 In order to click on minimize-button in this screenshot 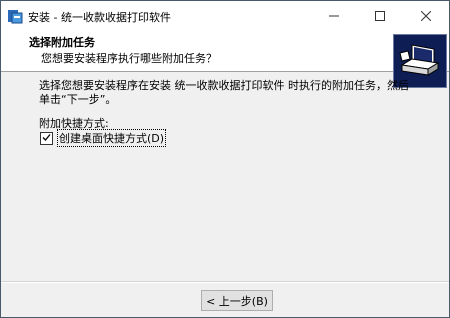, I will do `click(334, 16)`.